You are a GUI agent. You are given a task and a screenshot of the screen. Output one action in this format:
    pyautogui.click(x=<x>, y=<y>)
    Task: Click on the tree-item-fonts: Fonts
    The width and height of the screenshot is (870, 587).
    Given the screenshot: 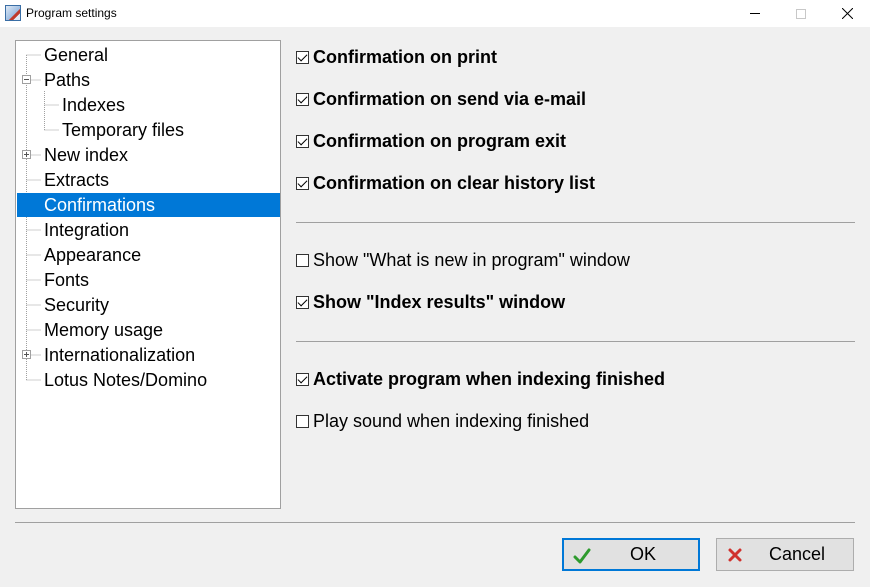 What is the action you would take?
    pyautogui.click(x=66, y=280)
    